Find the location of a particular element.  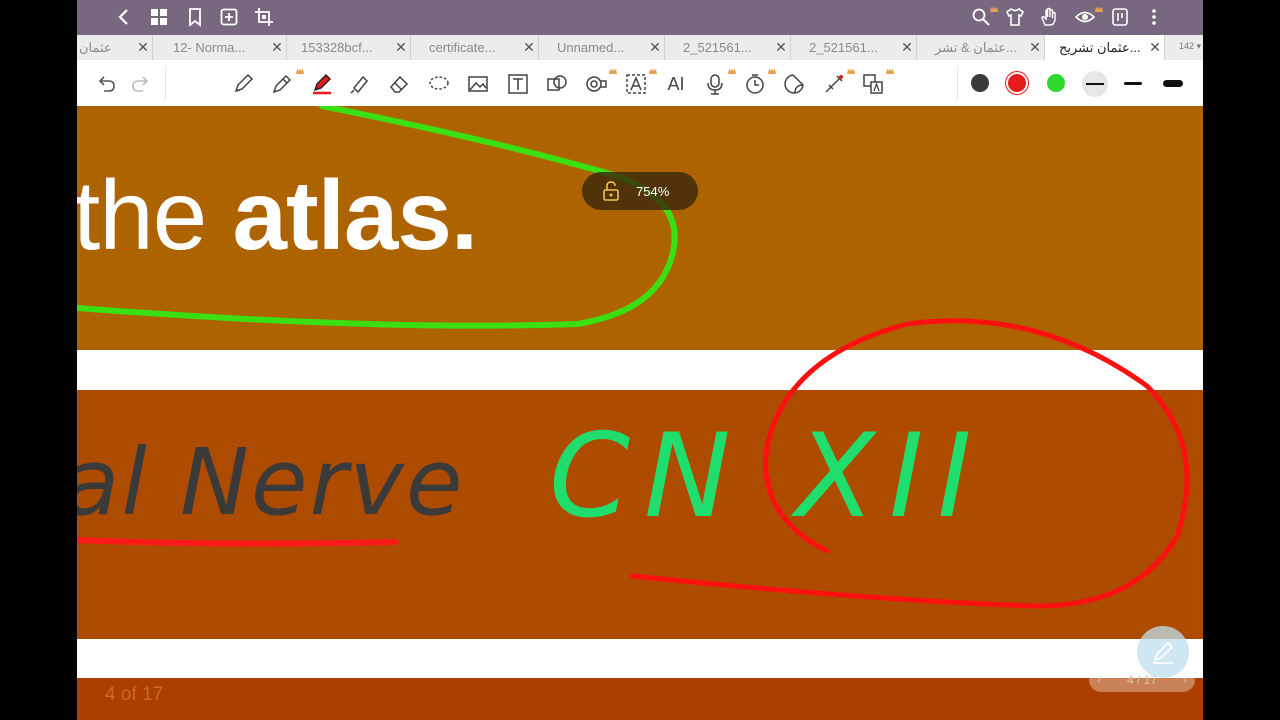

hand-icon is located at coordinates (1049, 17).